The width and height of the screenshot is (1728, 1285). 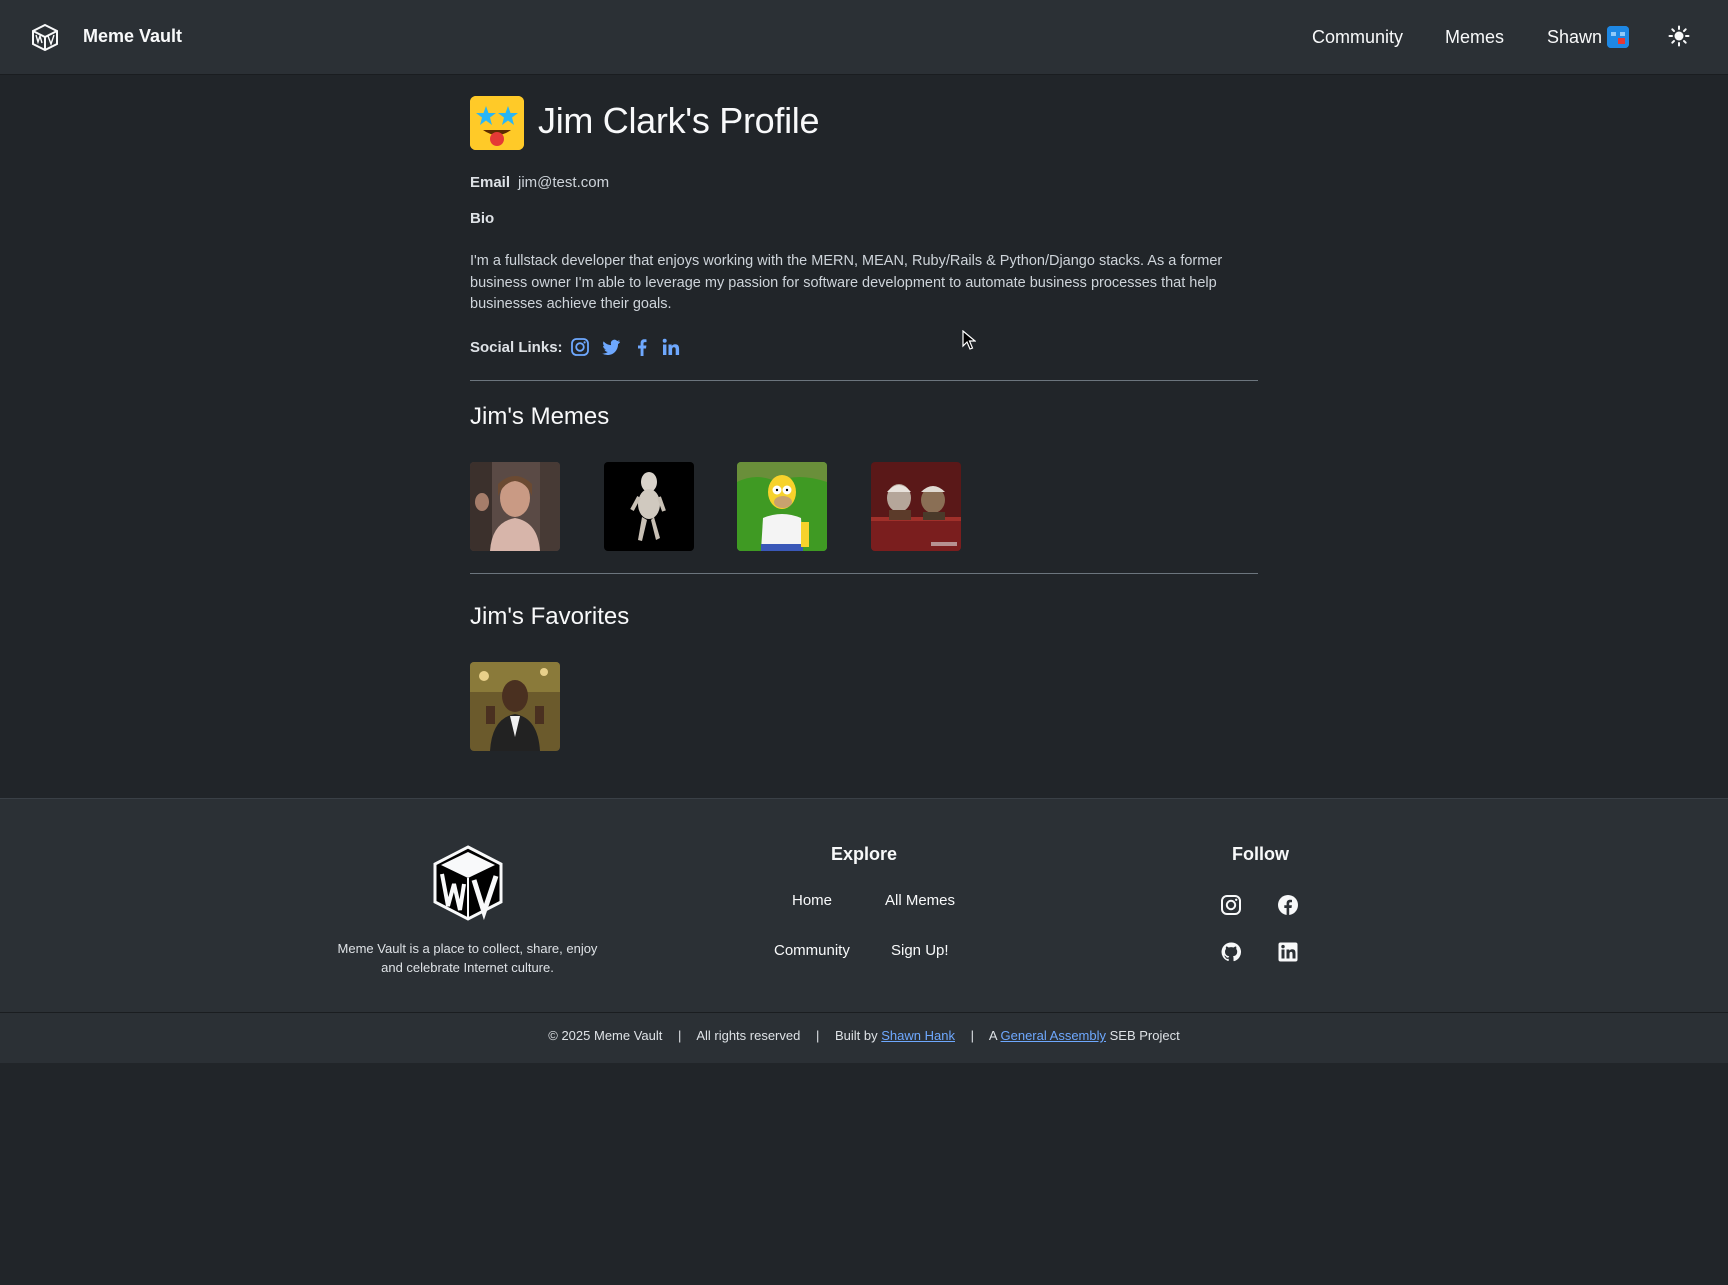 I want to click on nav-link-user: Shawn, so click(x=1574, y=37).